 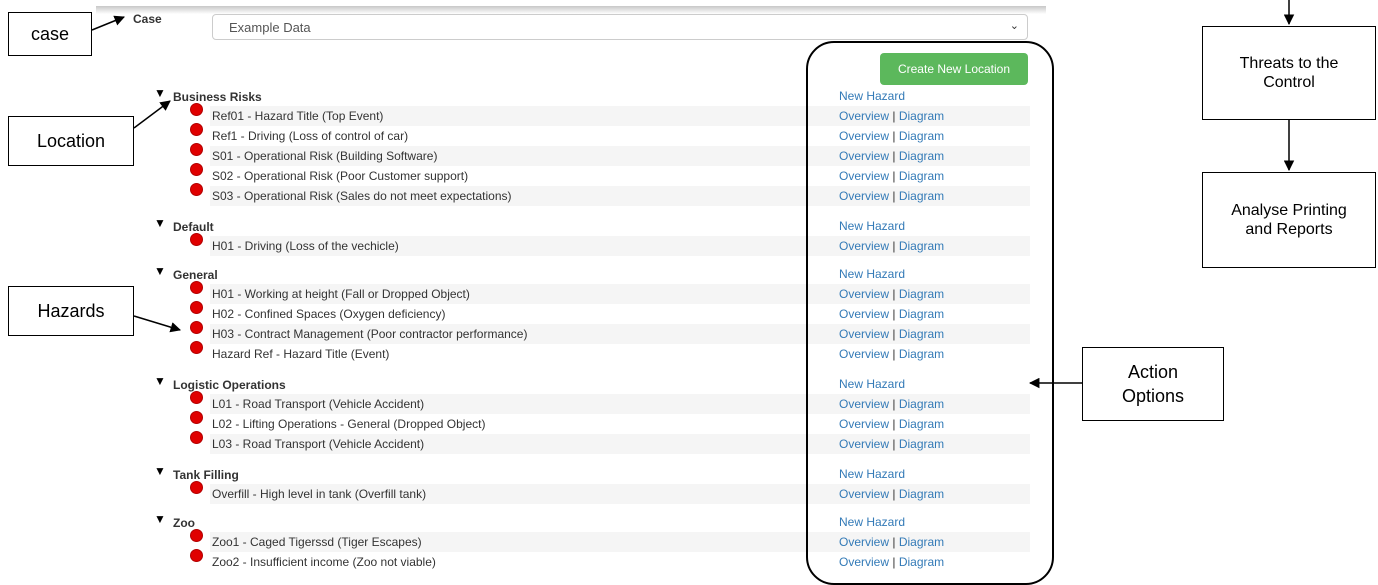 I want to click on flow-box-threats: Threats to the Control, so click(x=1289, y=73).